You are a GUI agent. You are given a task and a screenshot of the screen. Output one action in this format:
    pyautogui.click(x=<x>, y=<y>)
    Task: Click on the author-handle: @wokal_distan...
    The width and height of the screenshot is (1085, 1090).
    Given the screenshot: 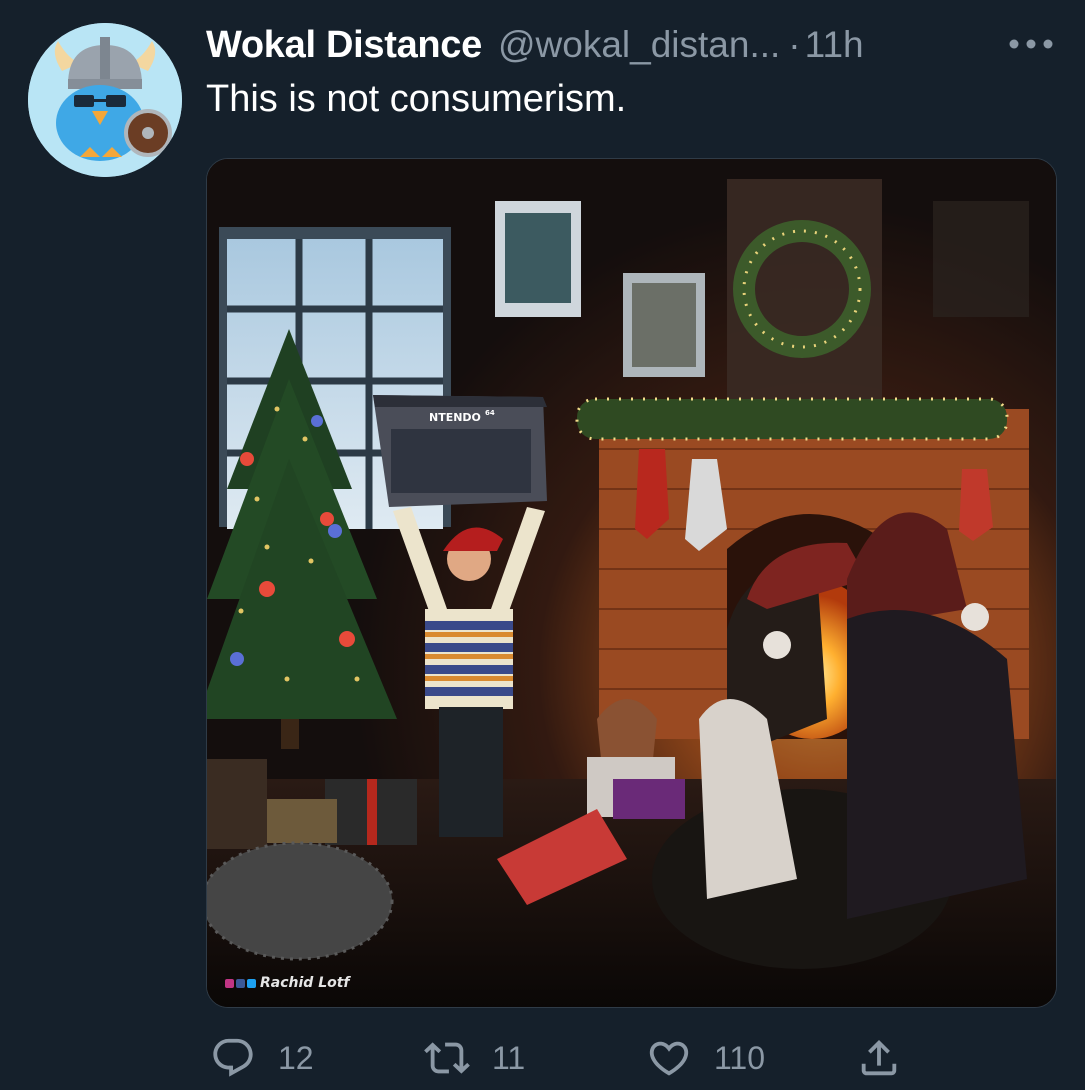 What is the action you would take?
    pyautogui.click(x=639, y=45)
    